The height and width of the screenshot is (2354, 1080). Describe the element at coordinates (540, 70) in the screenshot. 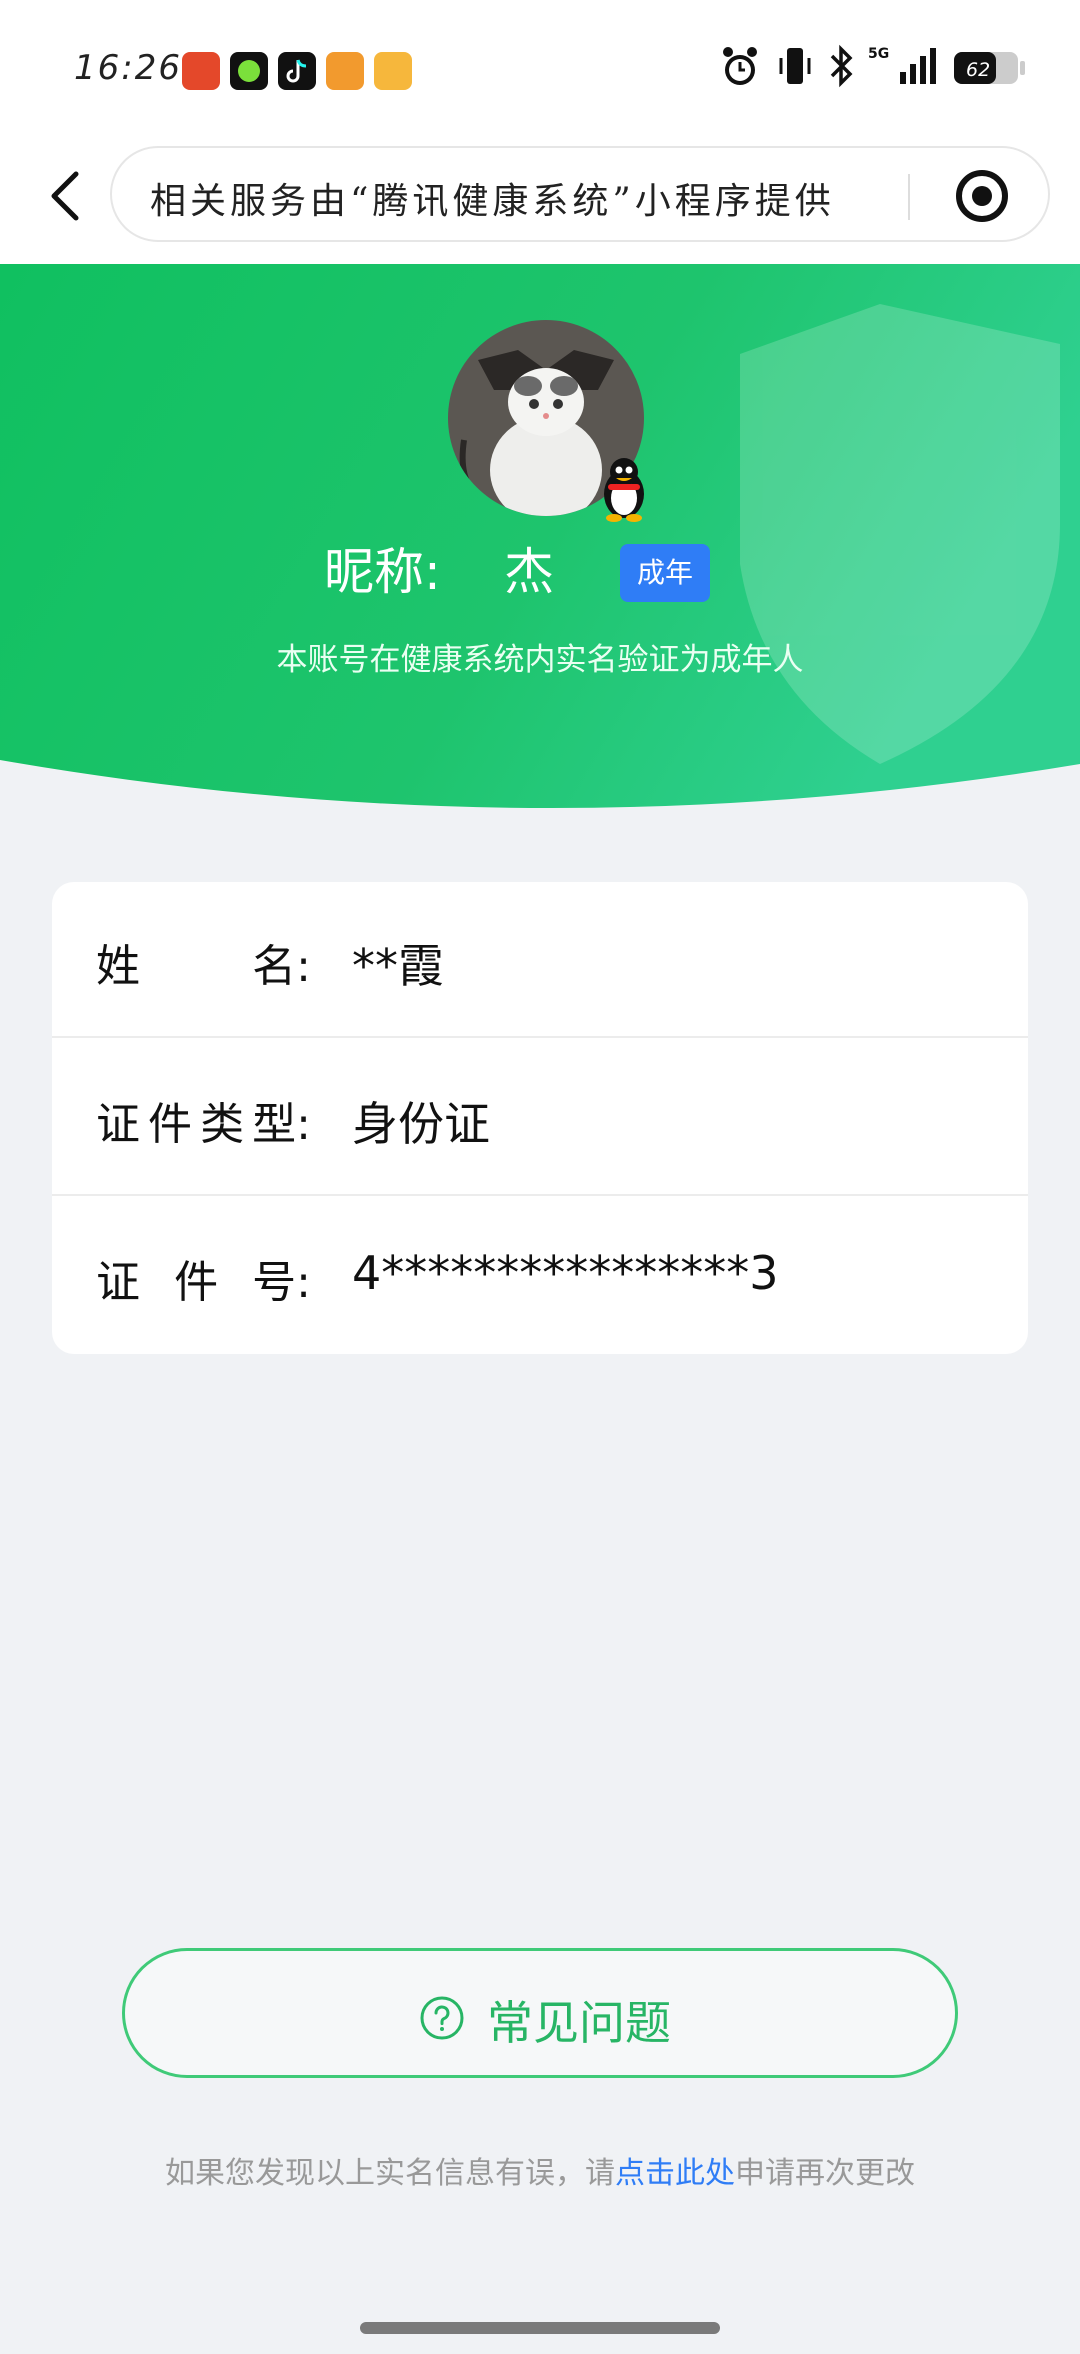

I see `status-bar: 16:26 5G 62` at that location.